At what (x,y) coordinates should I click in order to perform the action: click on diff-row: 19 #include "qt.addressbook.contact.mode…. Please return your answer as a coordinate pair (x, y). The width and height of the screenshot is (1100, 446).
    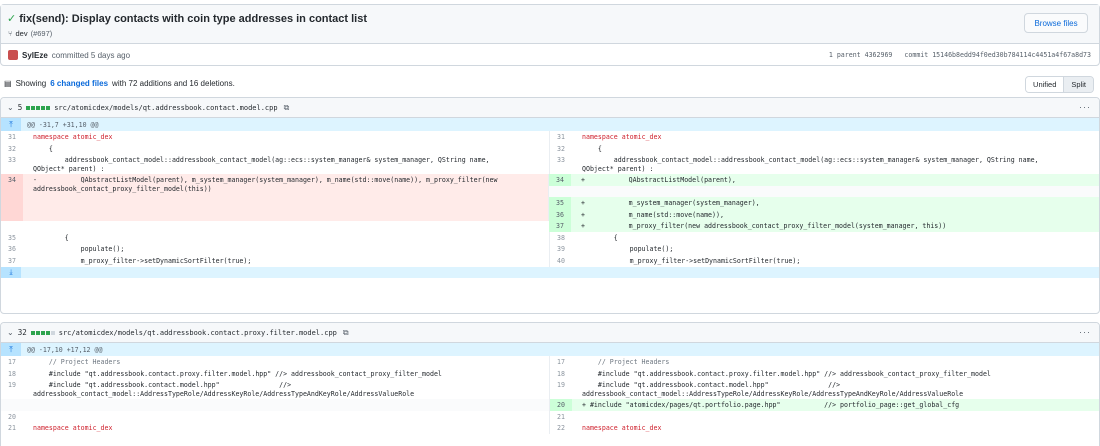
    Looking at the image, I should click on (550, 389).